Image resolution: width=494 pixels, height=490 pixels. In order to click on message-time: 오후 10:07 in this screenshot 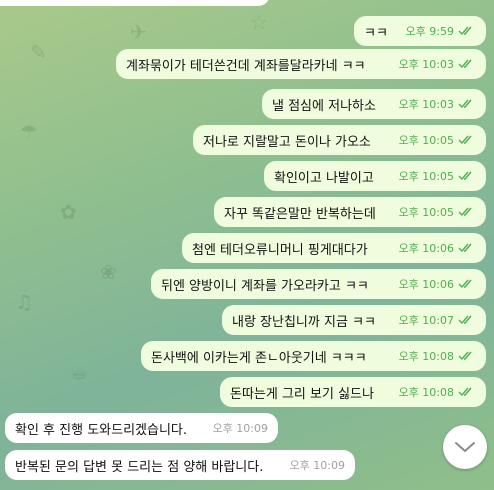, I will do `click(426, 320)`.